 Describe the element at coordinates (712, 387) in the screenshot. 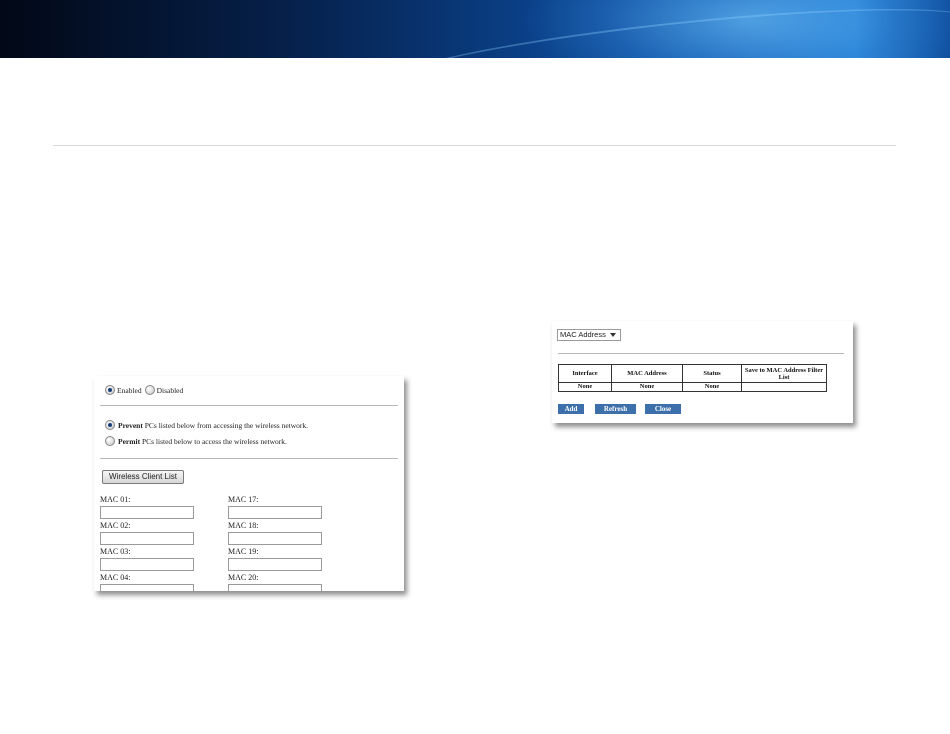

I see `cell-status: None` at that location.